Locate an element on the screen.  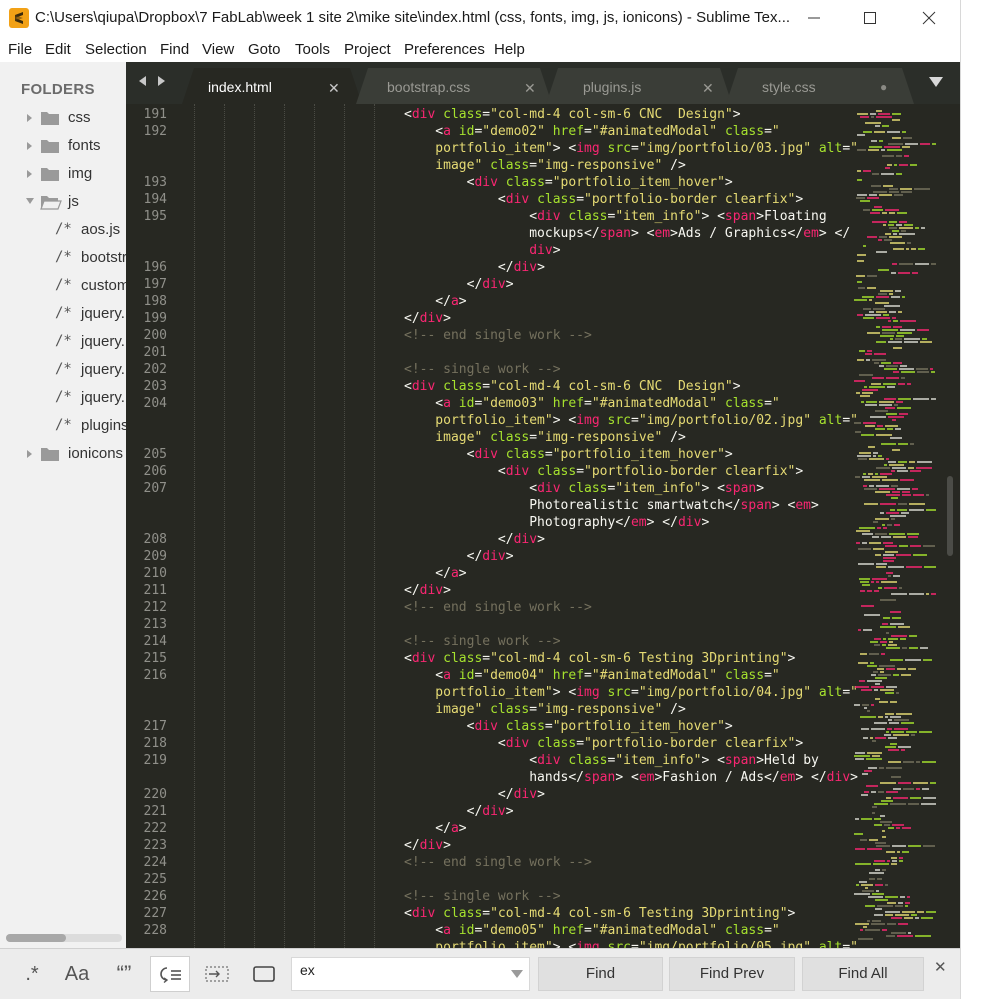
whole-word-toggle-button: “” is located at coordinates (124, 974).